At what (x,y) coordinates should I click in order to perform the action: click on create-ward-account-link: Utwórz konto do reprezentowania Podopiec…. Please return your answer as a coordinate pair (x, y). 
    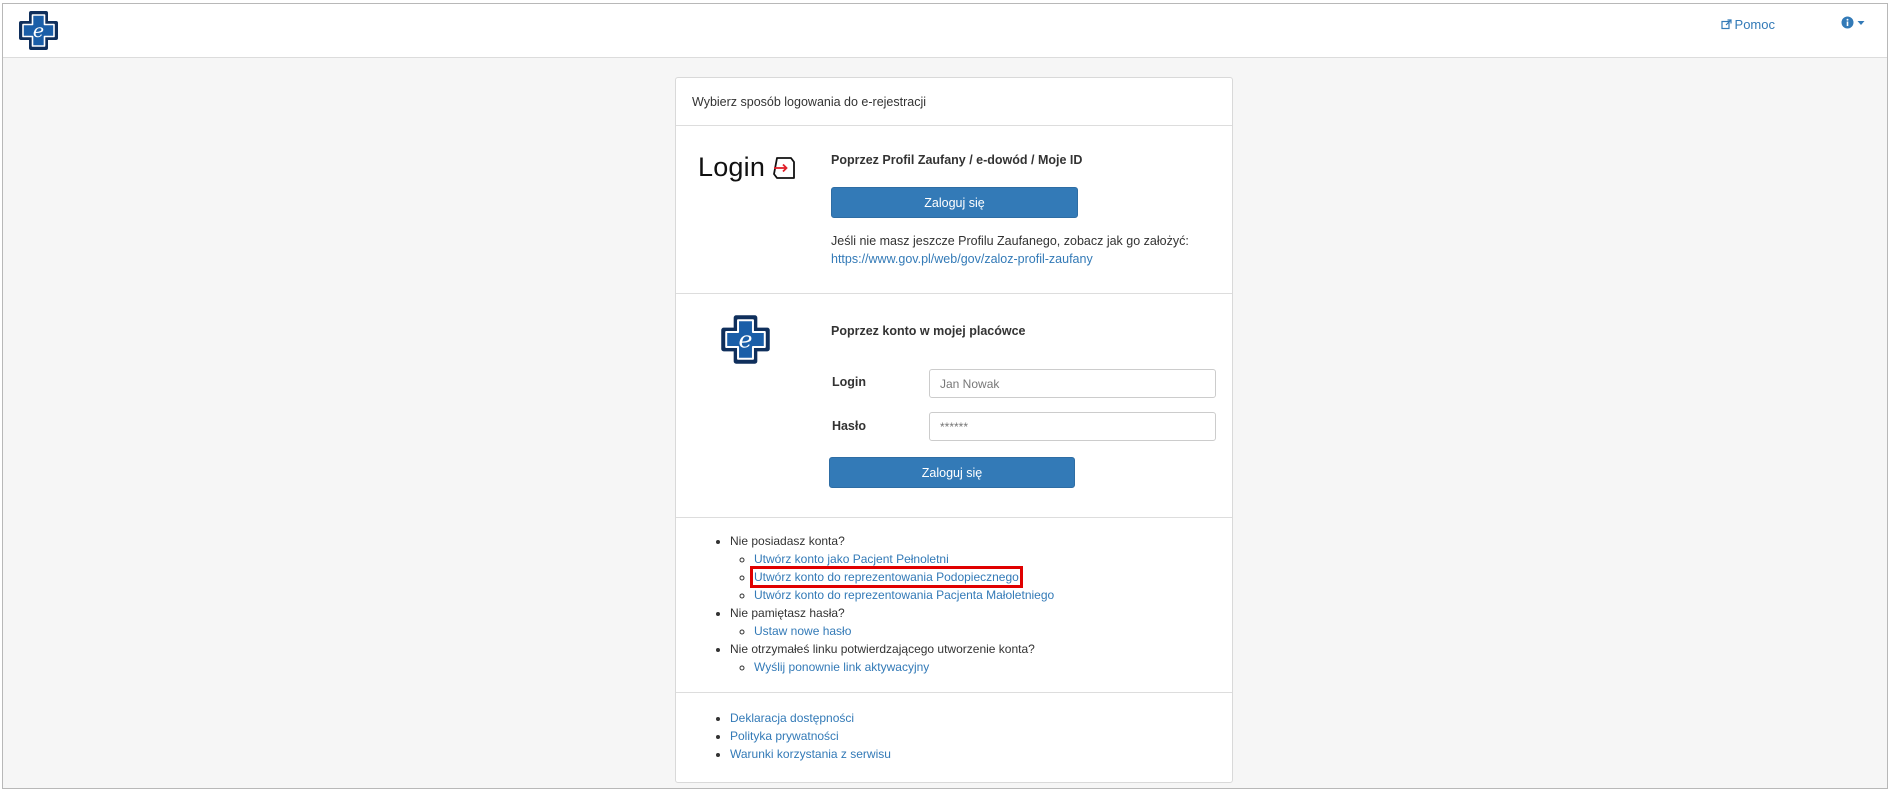
    Looking at the image, I should click on (886, 577).